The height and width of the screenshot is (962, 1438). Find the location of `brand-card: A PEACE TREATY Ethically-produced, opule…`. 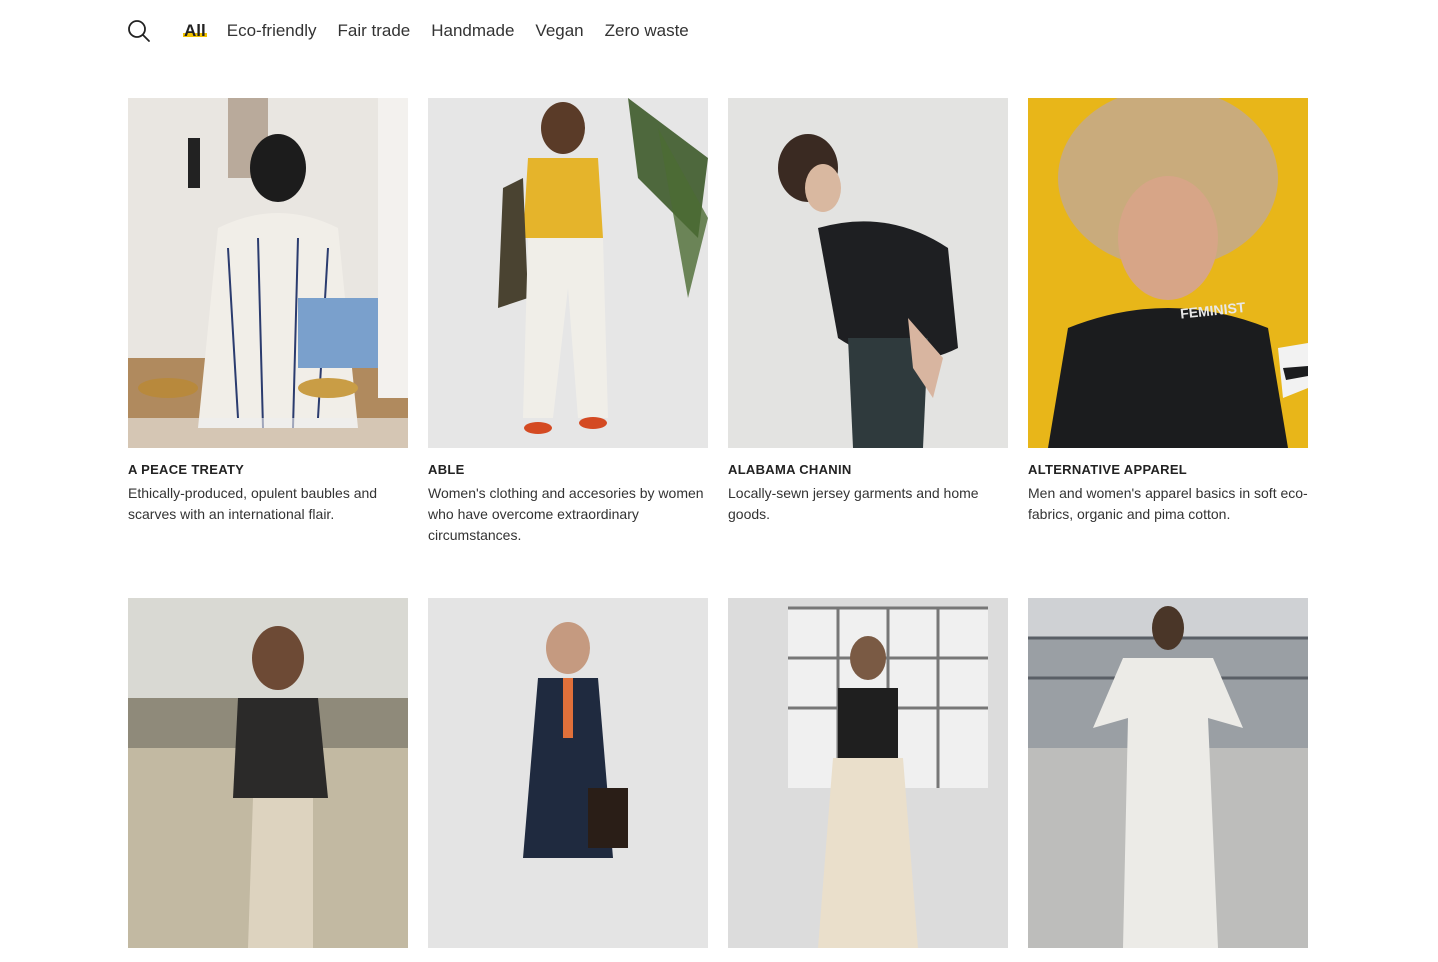

brand-card: A PEACE TREATY Ethically-produced, opule… is located at coordinates (268, 311).